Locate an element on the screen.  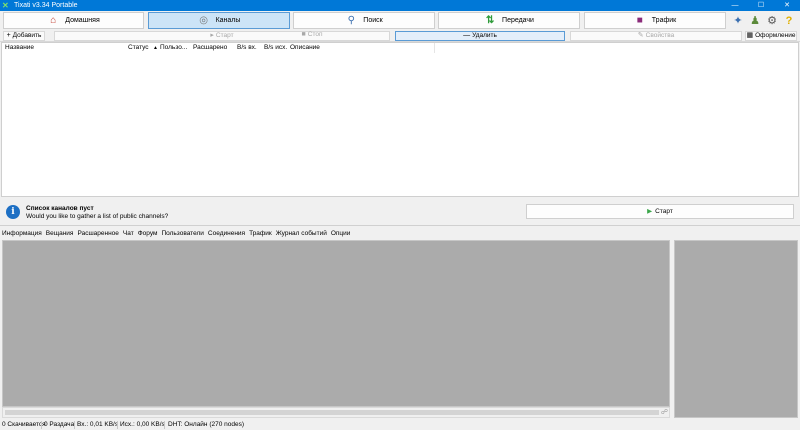
search-button: ⚲ Поиск is located at coordinates (364, 20).